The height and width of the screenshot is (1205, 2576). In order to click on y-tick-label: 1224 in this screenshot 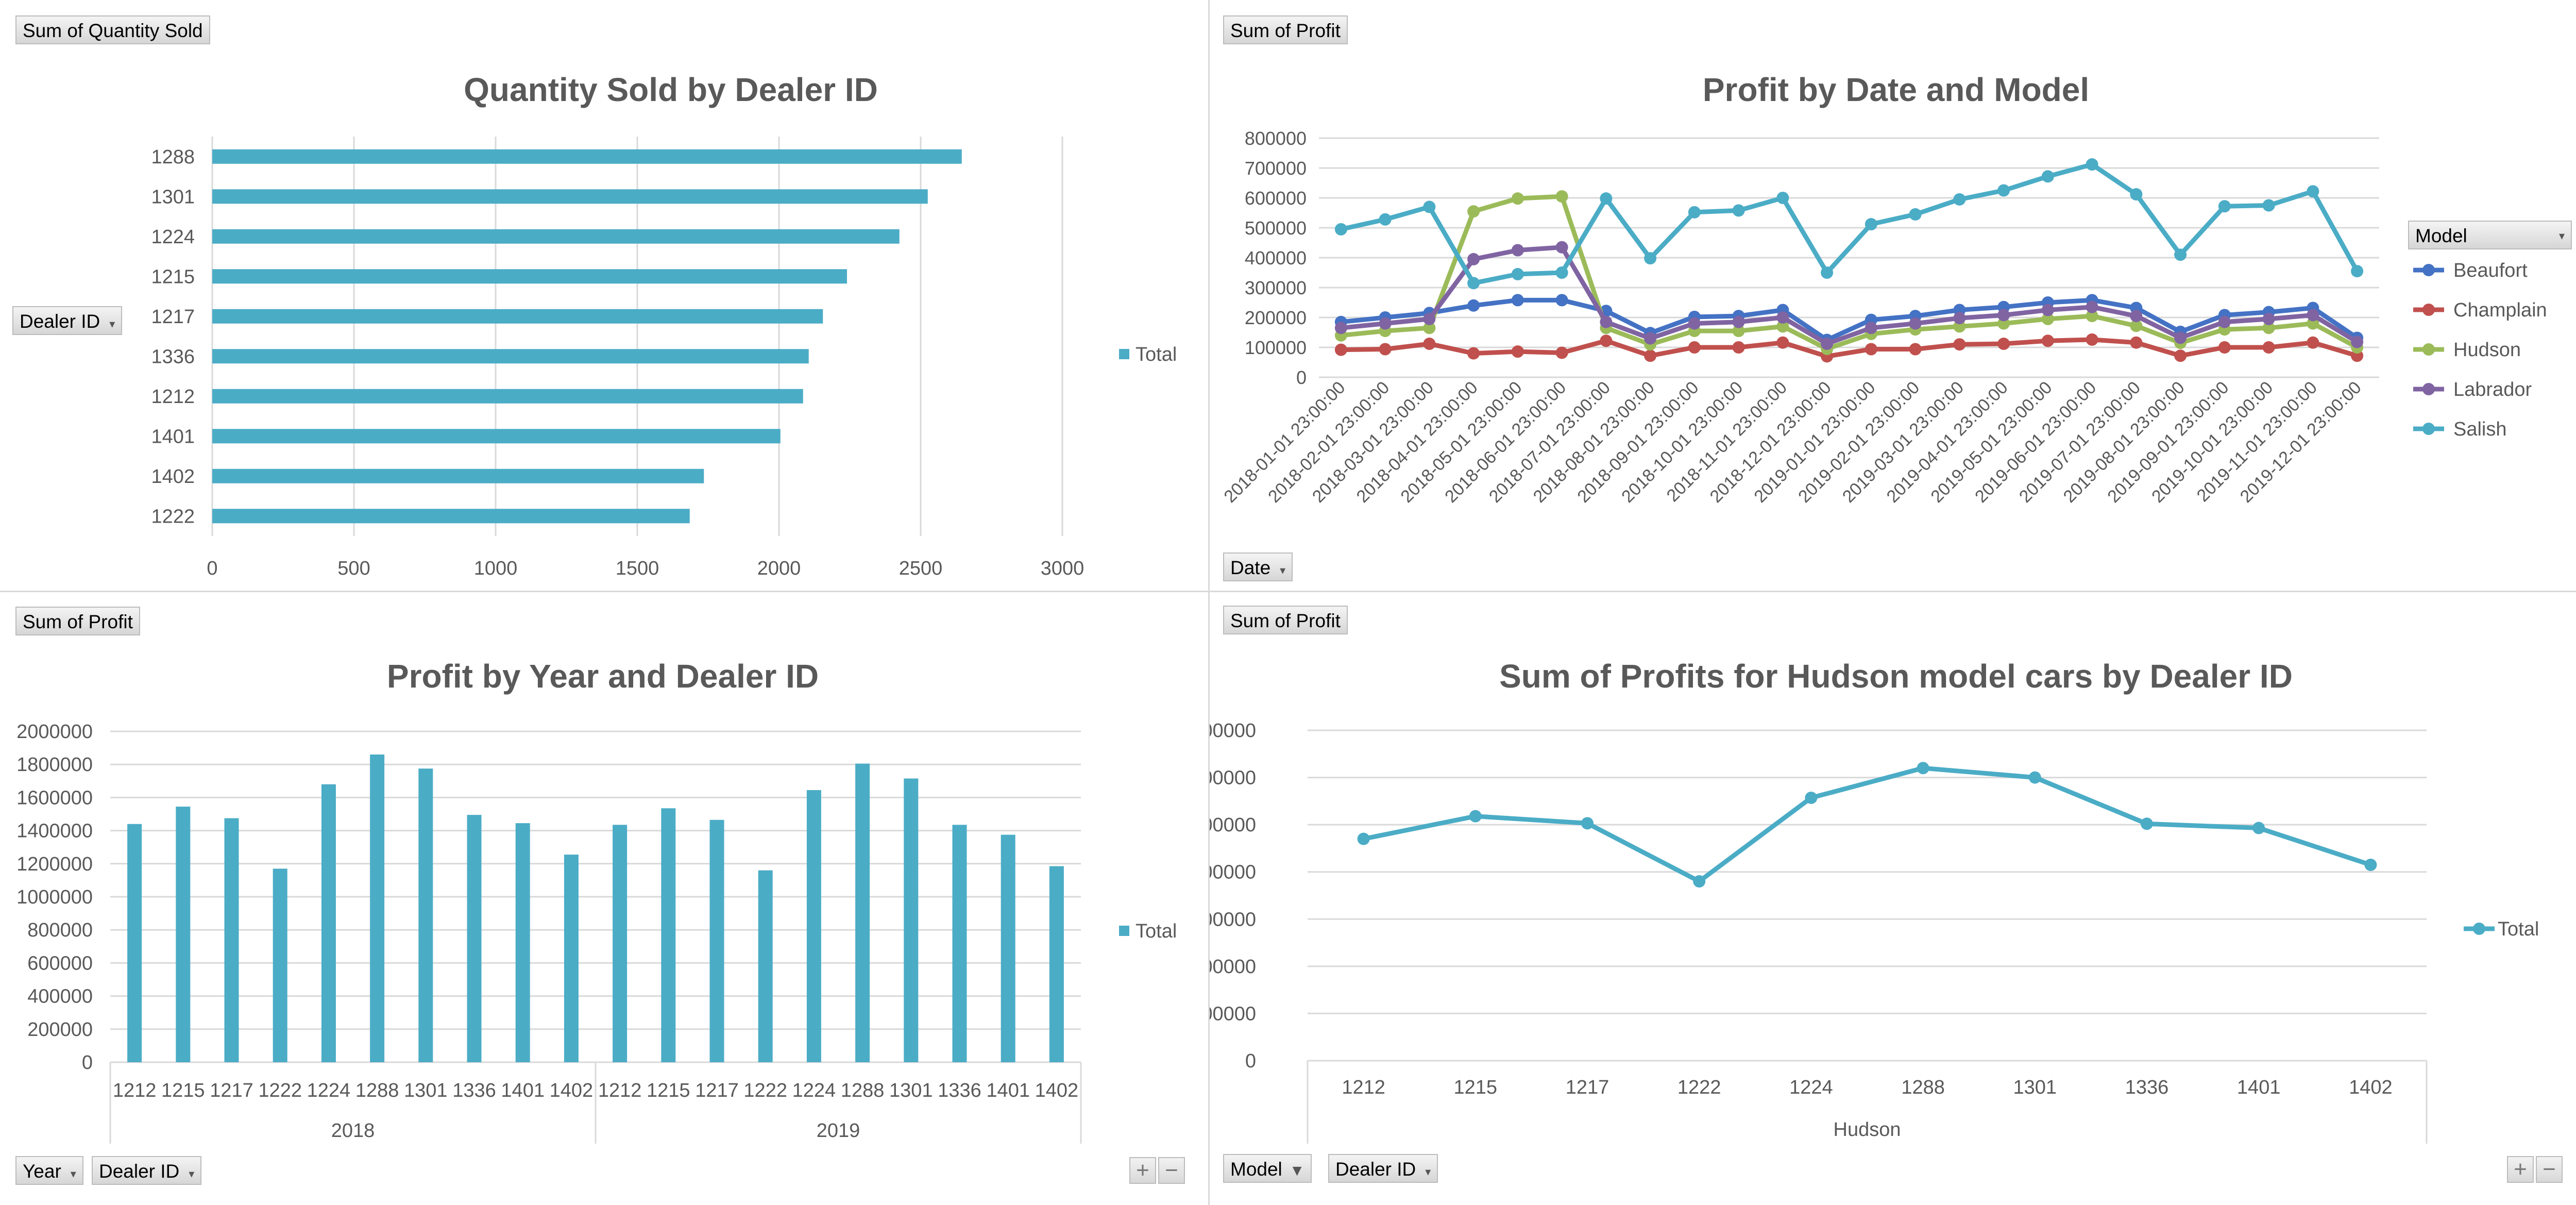, I will do `click(173, 237)`.